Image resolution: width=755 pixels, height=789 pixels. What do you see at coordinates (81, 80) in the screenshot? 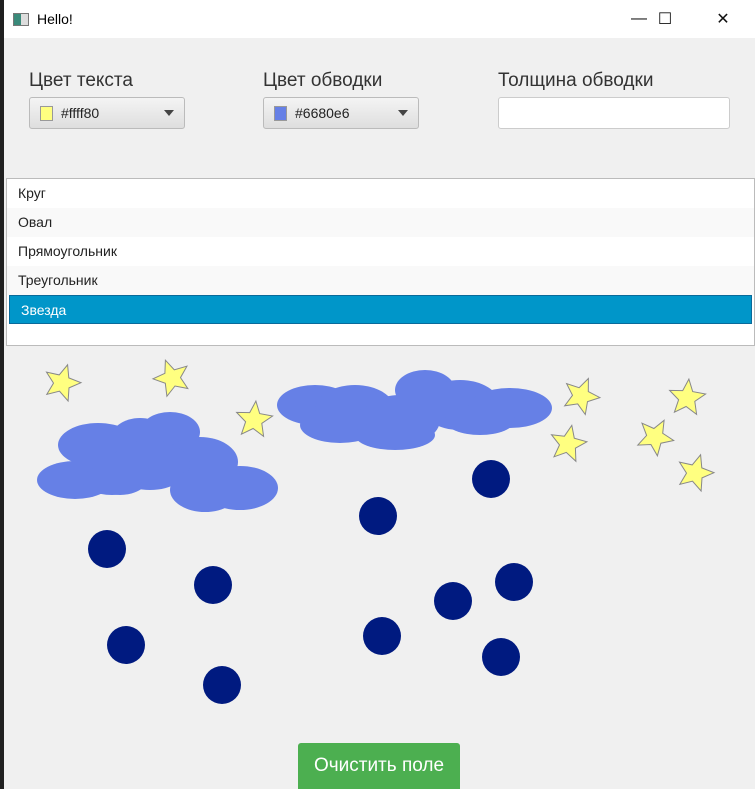
I see `text-color-label: Цвет текста` at bounding box center [81, 80].